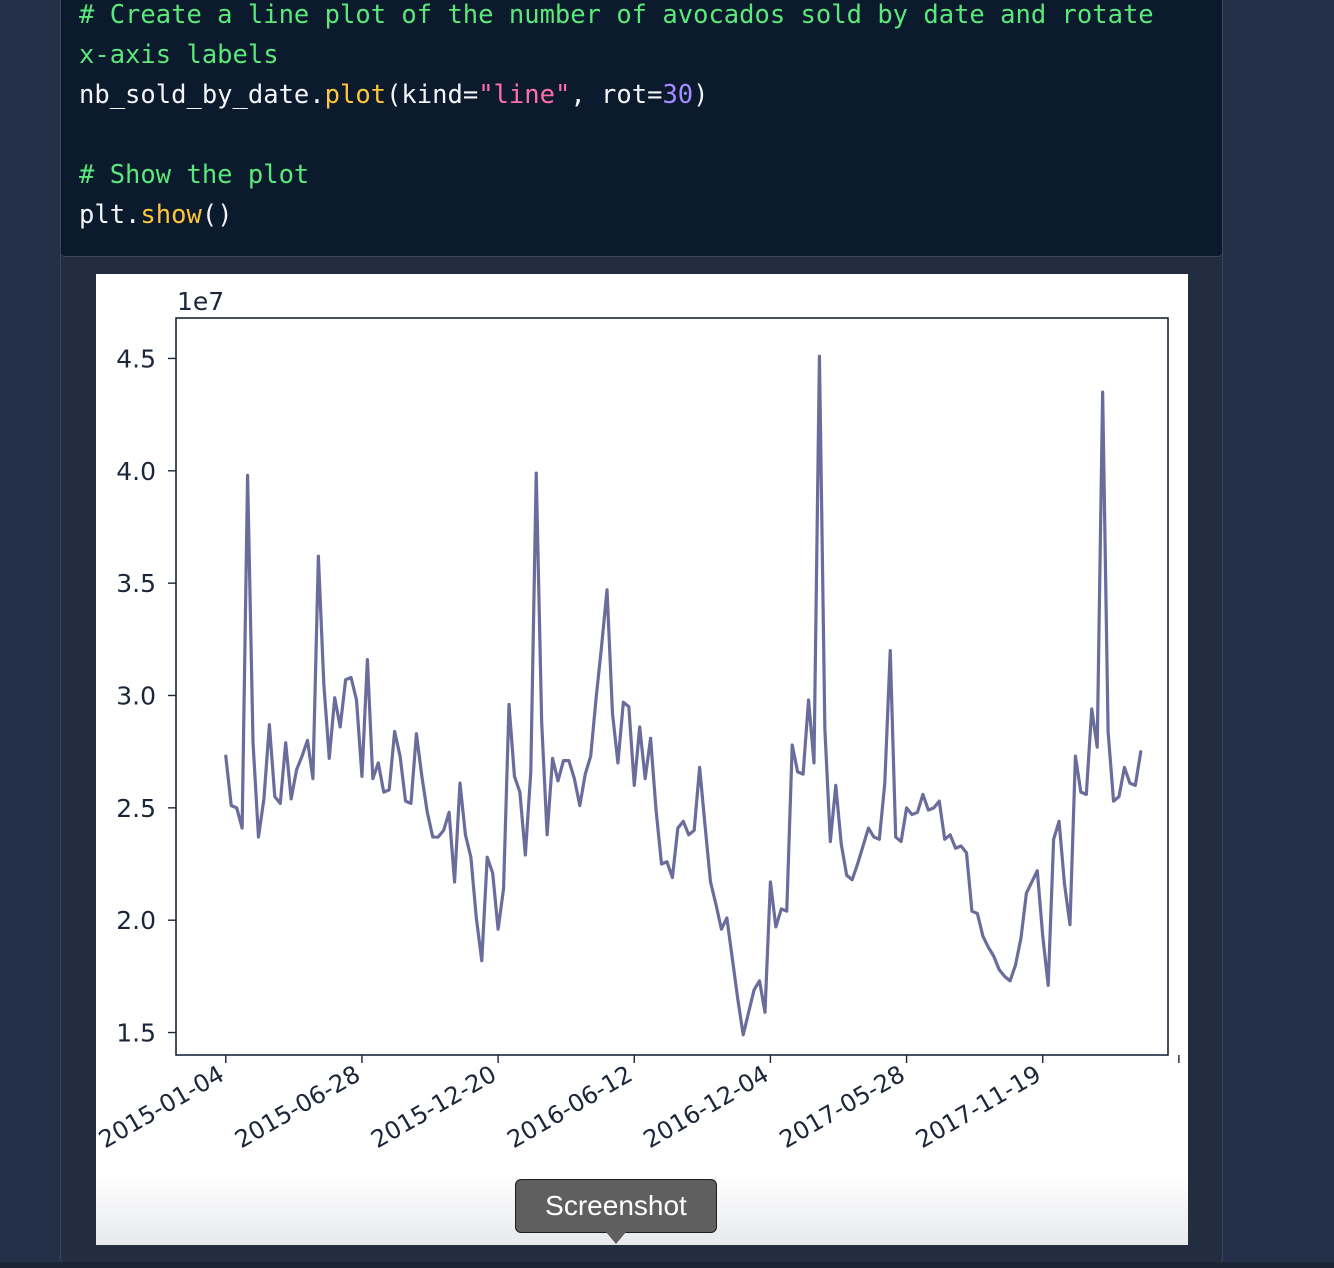  What do you see at coordinates (569, 1107) in the screenshot?
I see `x-tick-label: 2016-06-12` at bounding box center [569, 1107].